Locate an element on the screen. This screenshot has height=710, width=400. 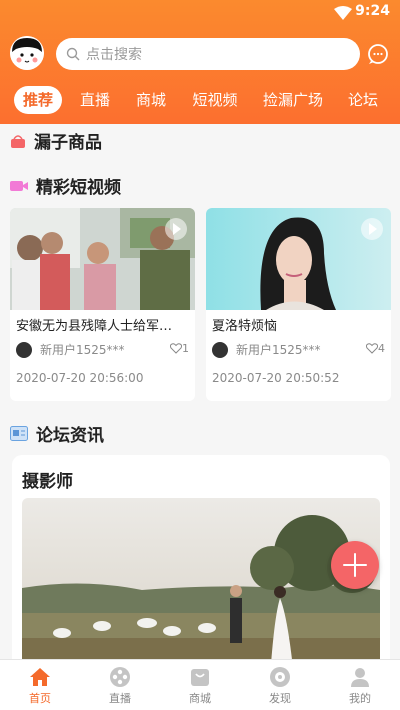
category-tabs: 推荐 直播 商城 短视频 捡漏广场 论坛 is located at coordinates (200, 102).